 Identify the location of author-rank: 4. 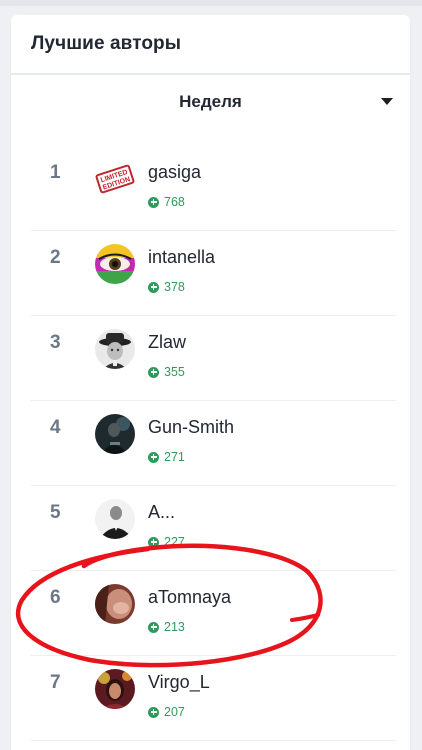
(55, 427).